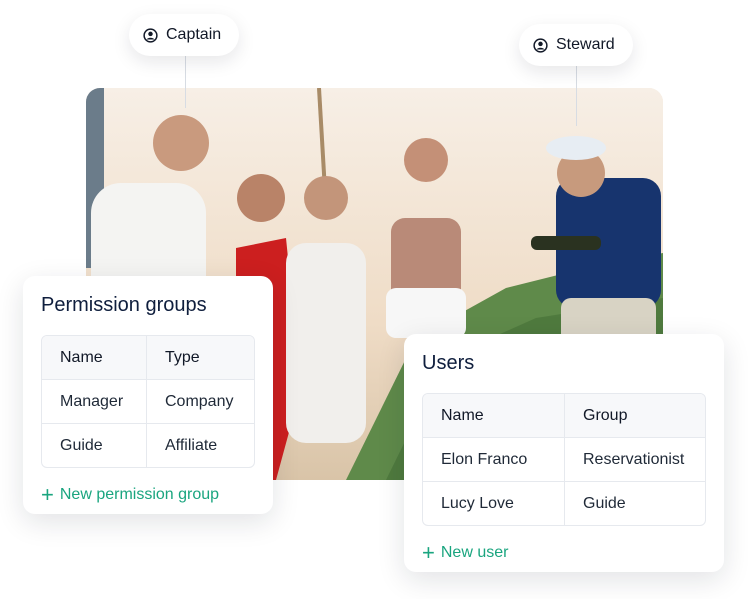 The height and width of the screenshot is (599, 748). What do you see at coordinates (564, 552) in the screenshot?
I see `new-user-button: + New user` at bounding box center [564, 552].